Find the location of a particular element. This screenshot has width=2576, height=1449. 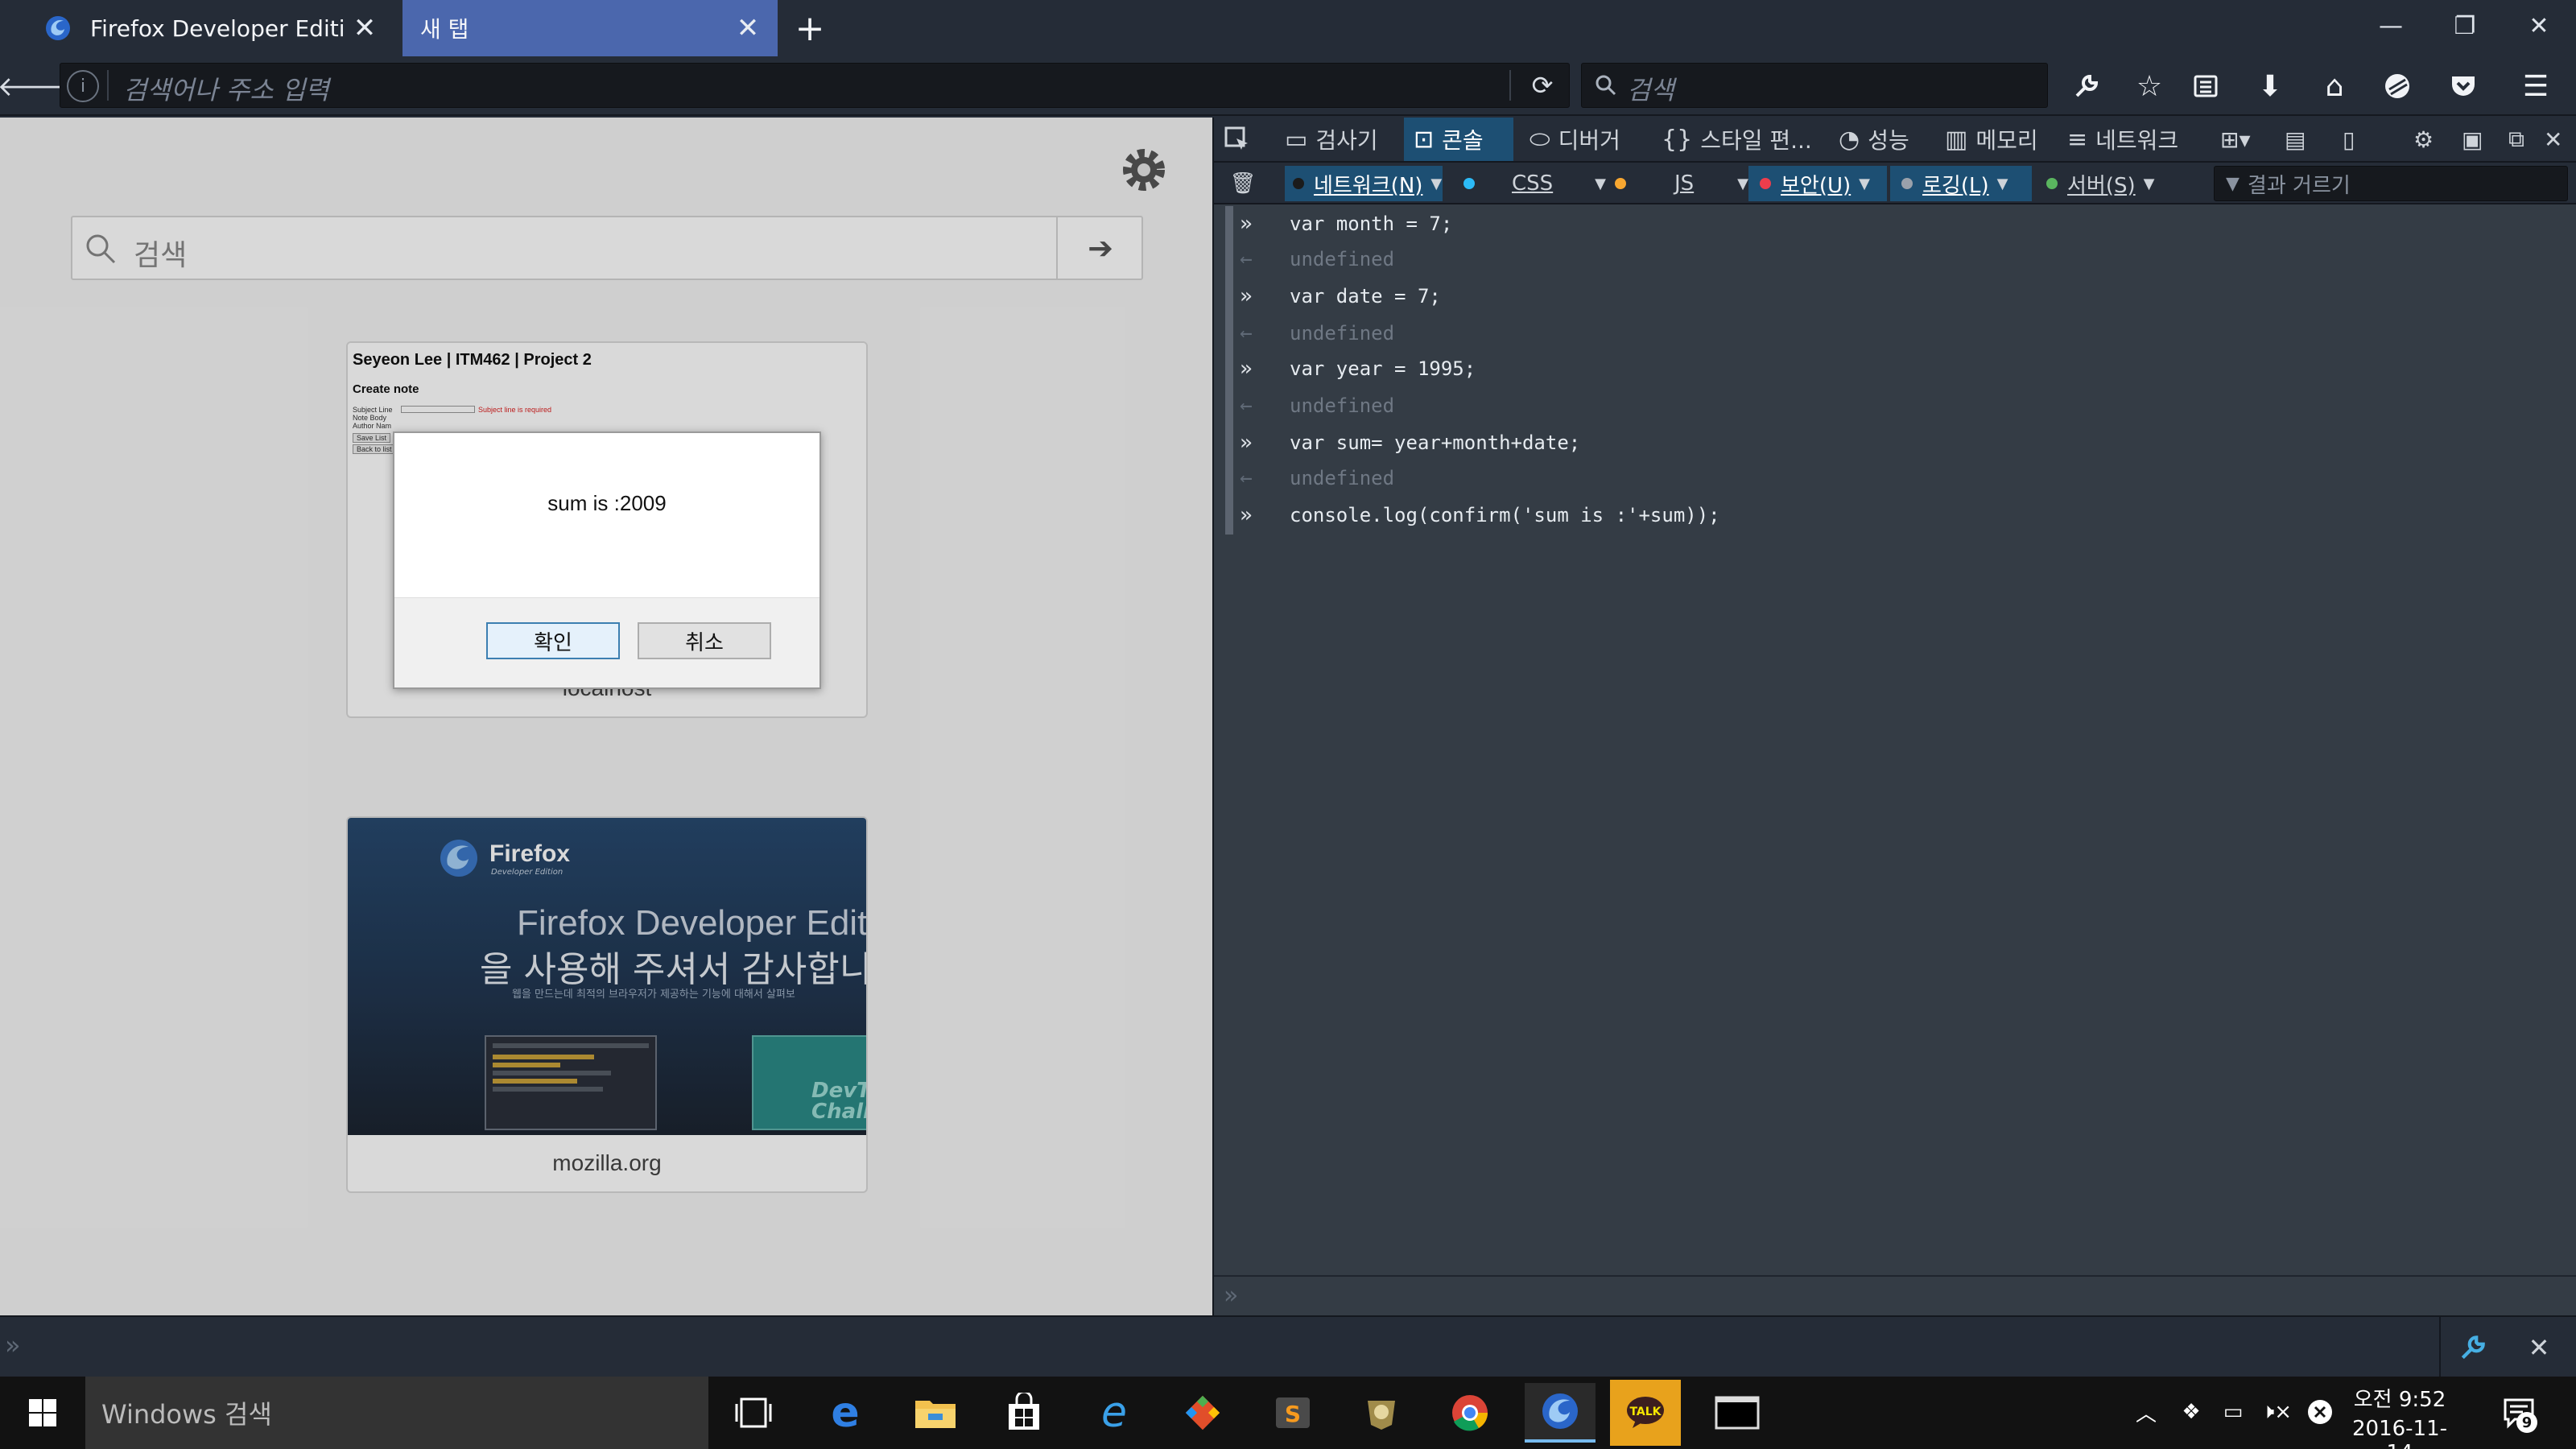

dock-bottom-icon: ▣ is located at coordinates (2474, 139).